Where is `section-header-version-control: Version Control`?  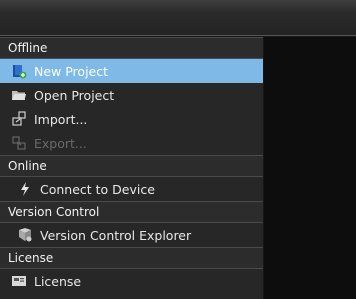
section-header-version-control: Version Control is located at coordinates (131, 212).